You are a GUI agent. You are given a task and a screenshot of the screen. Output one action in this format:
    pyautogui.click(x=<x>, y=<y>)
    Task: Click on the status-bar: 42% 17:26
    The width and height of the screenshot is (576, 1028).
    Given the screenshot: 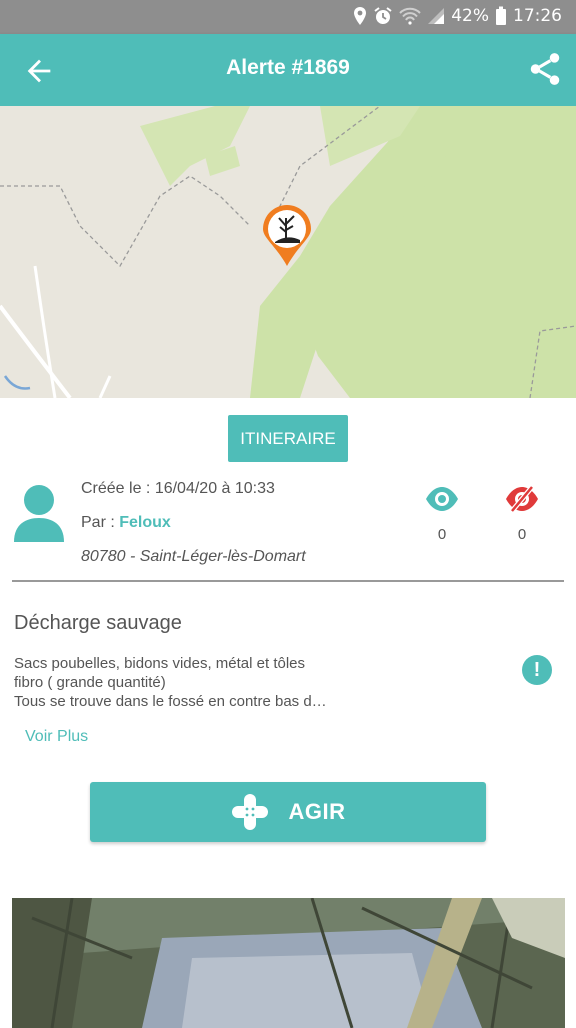 What is the action you would take?
    pyautogui.click(x=288, y=17)
    